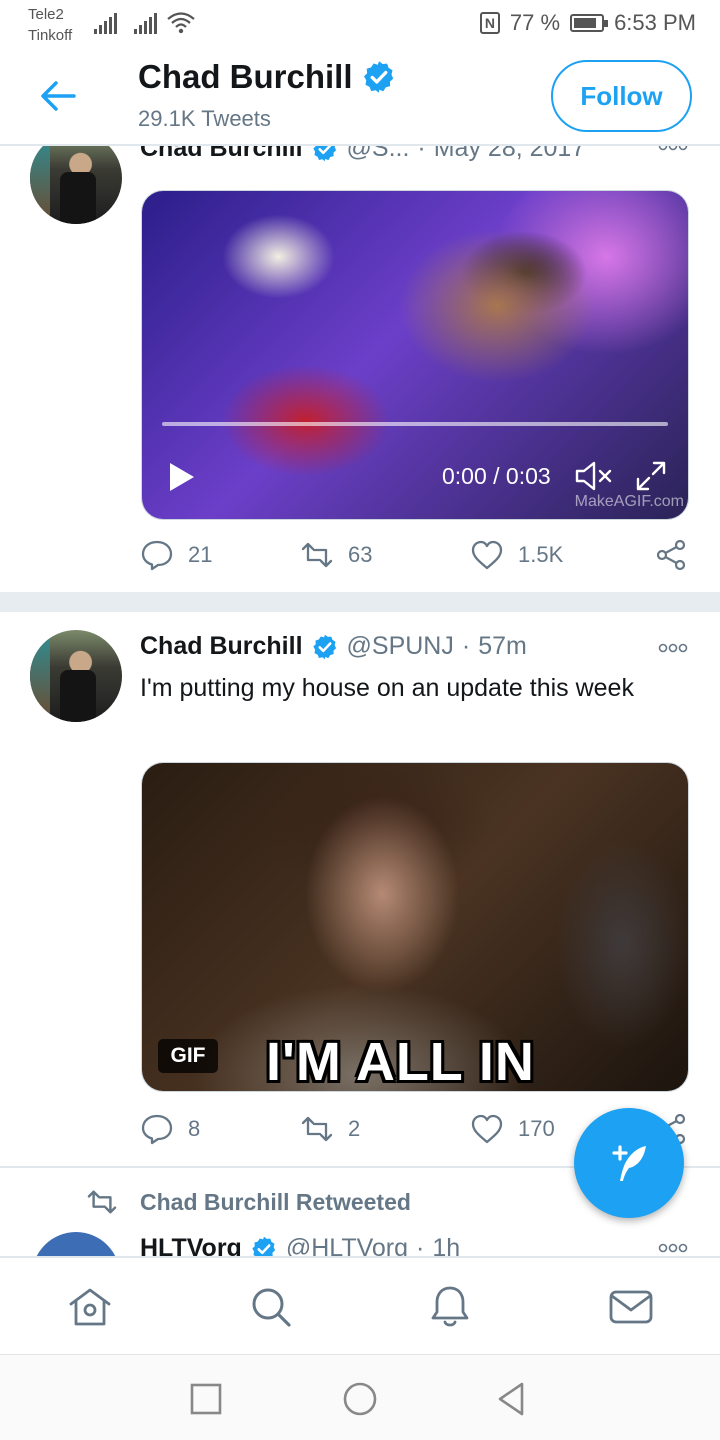 This screenshot has width=720, height=1440. I want to click on battery-icon, so click(589, 23).